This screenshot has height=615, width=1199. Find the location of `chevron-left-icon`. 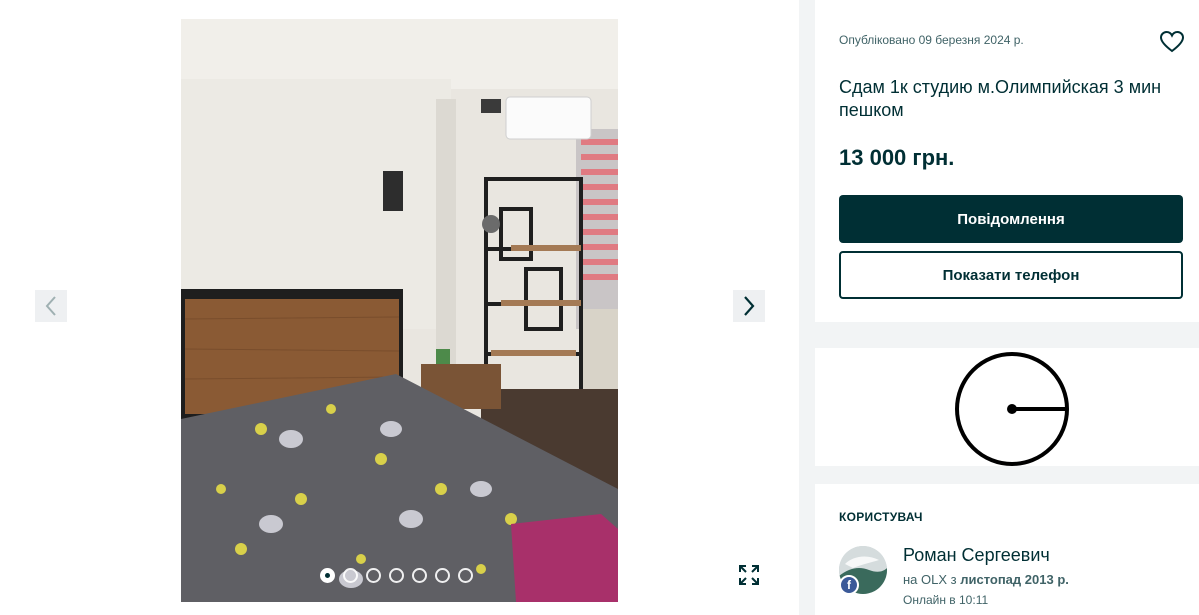

chevron-left-icon is located at coordinates (50, 306).